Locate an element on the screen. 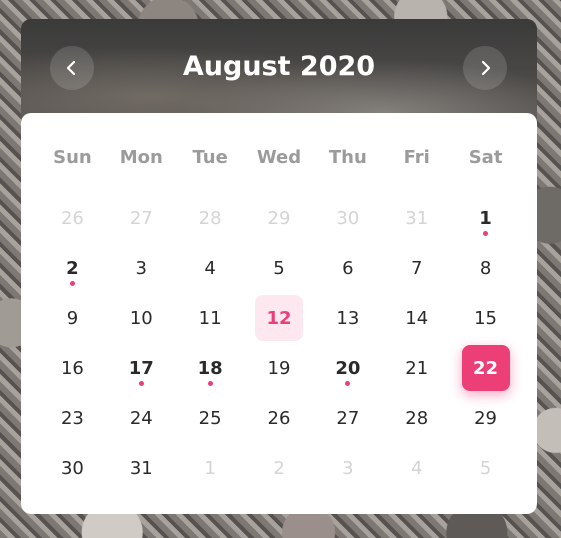 The height and width of the screenshot is (538, 561). day-number: 12 is located at coordinates (279, 318).